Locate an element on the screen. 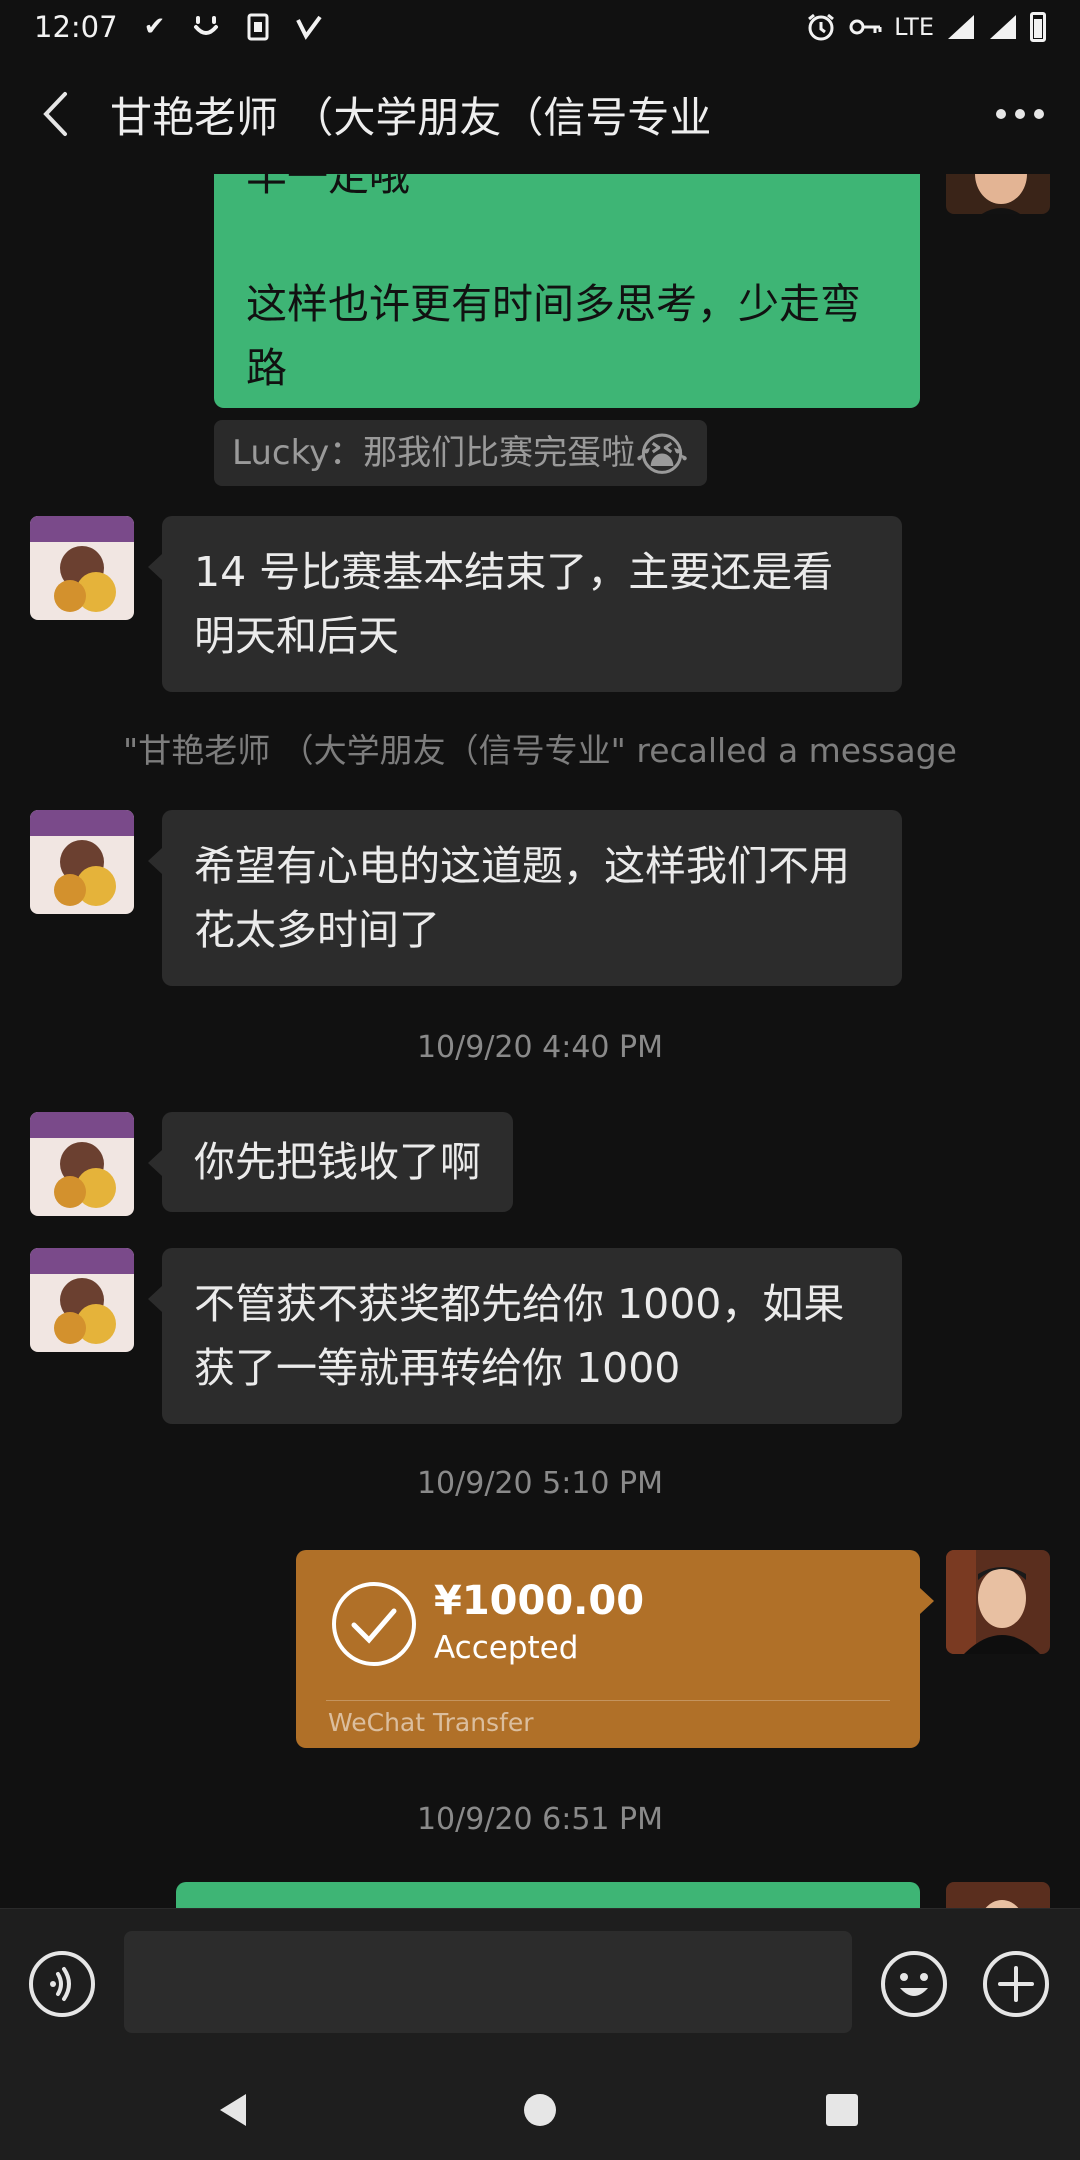 Image resolution: width=1080 pixels, height=2160 pixels. vpn-key-icon is located at coordinates (865, 27).